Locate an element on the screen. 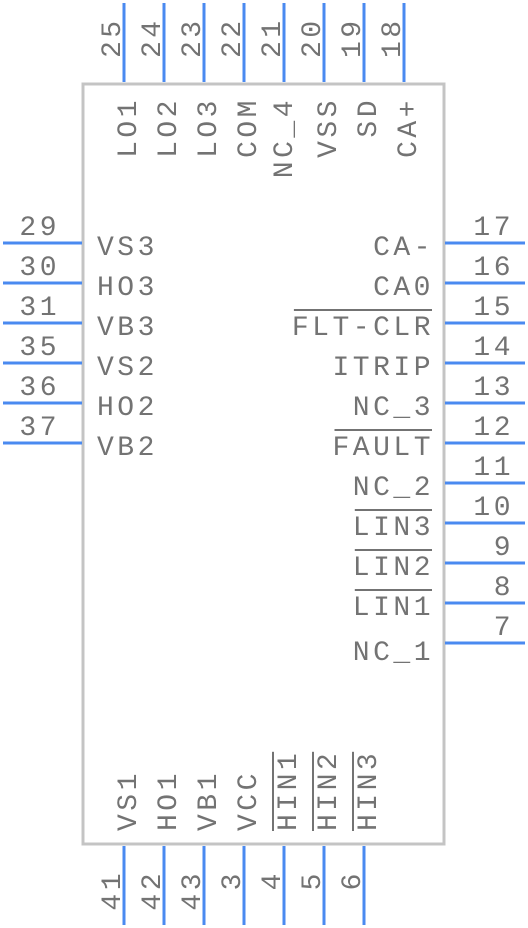 The height and width of the screenshot is (928, 528). pin-name: VS1 is located at coordinates (129, 800).